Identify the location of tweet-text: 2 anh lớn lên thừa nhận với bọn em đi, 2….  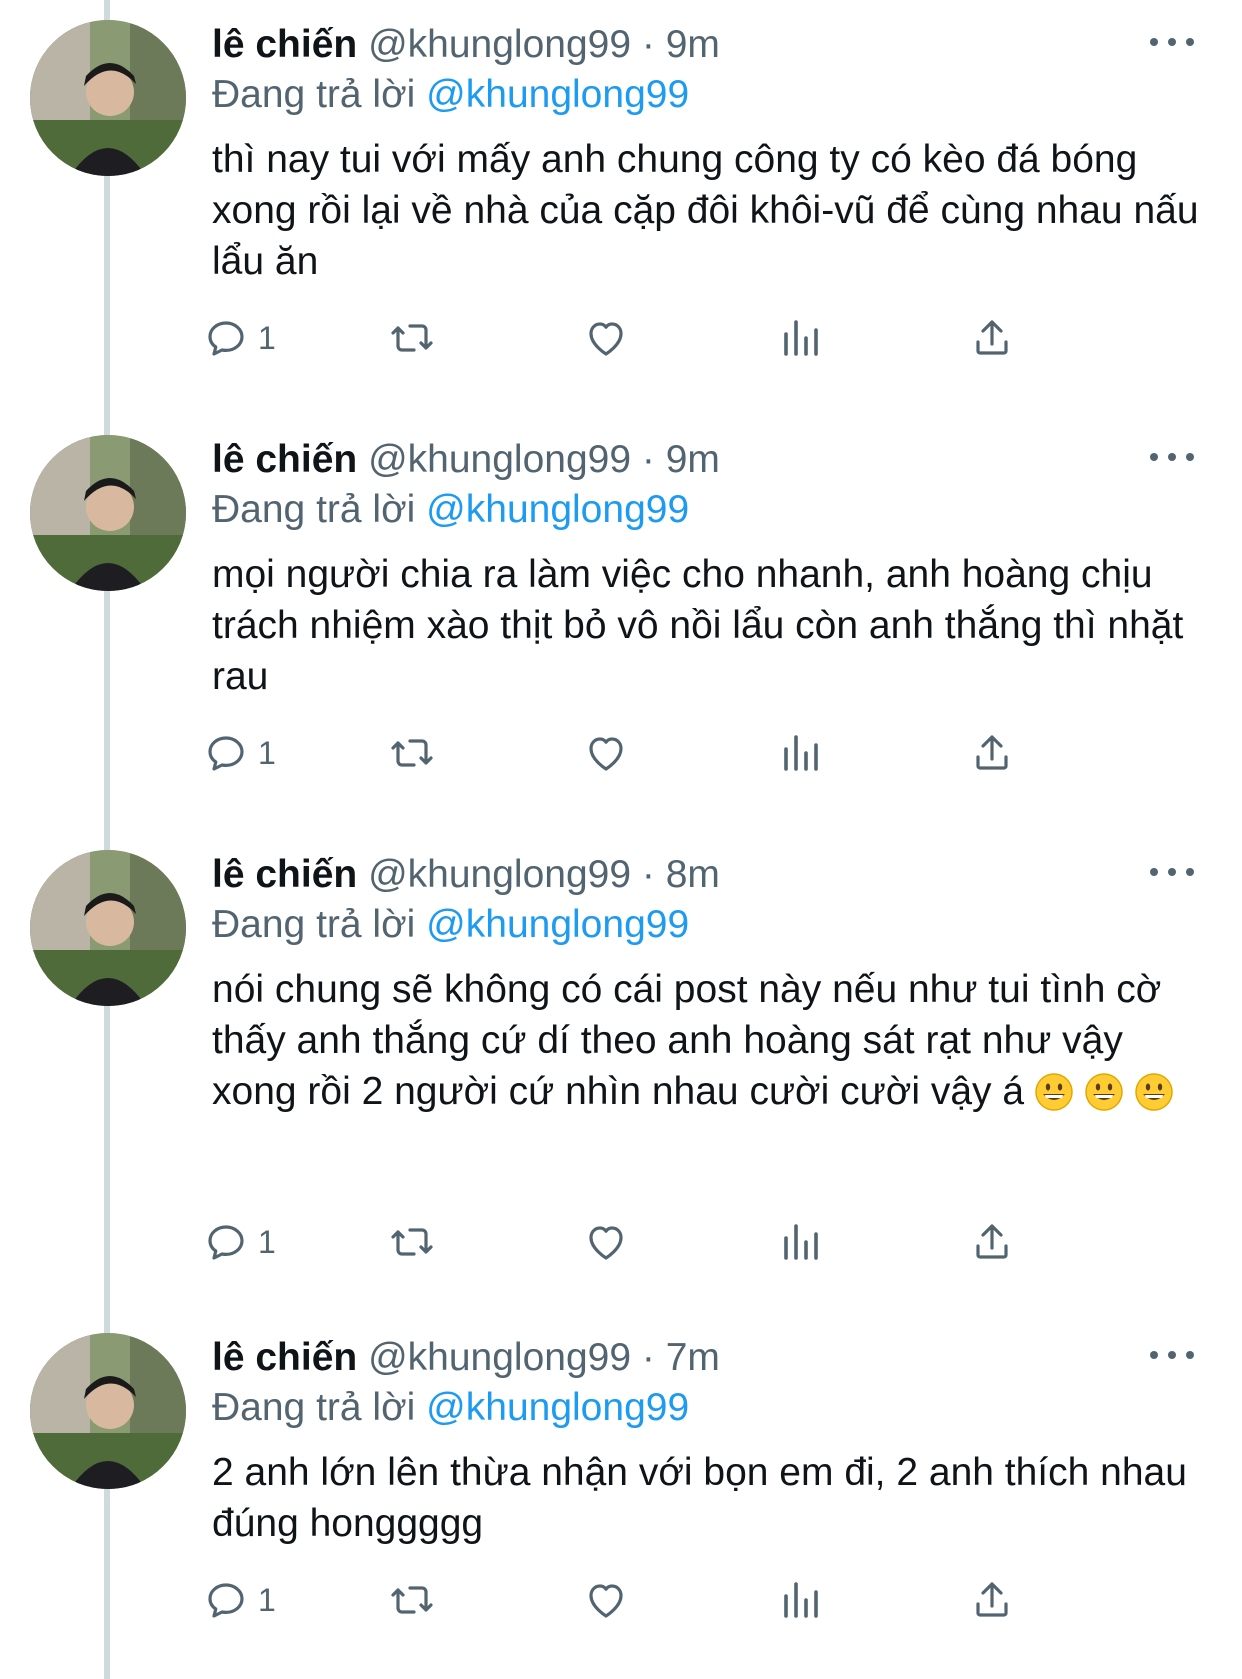
(699, 1498).